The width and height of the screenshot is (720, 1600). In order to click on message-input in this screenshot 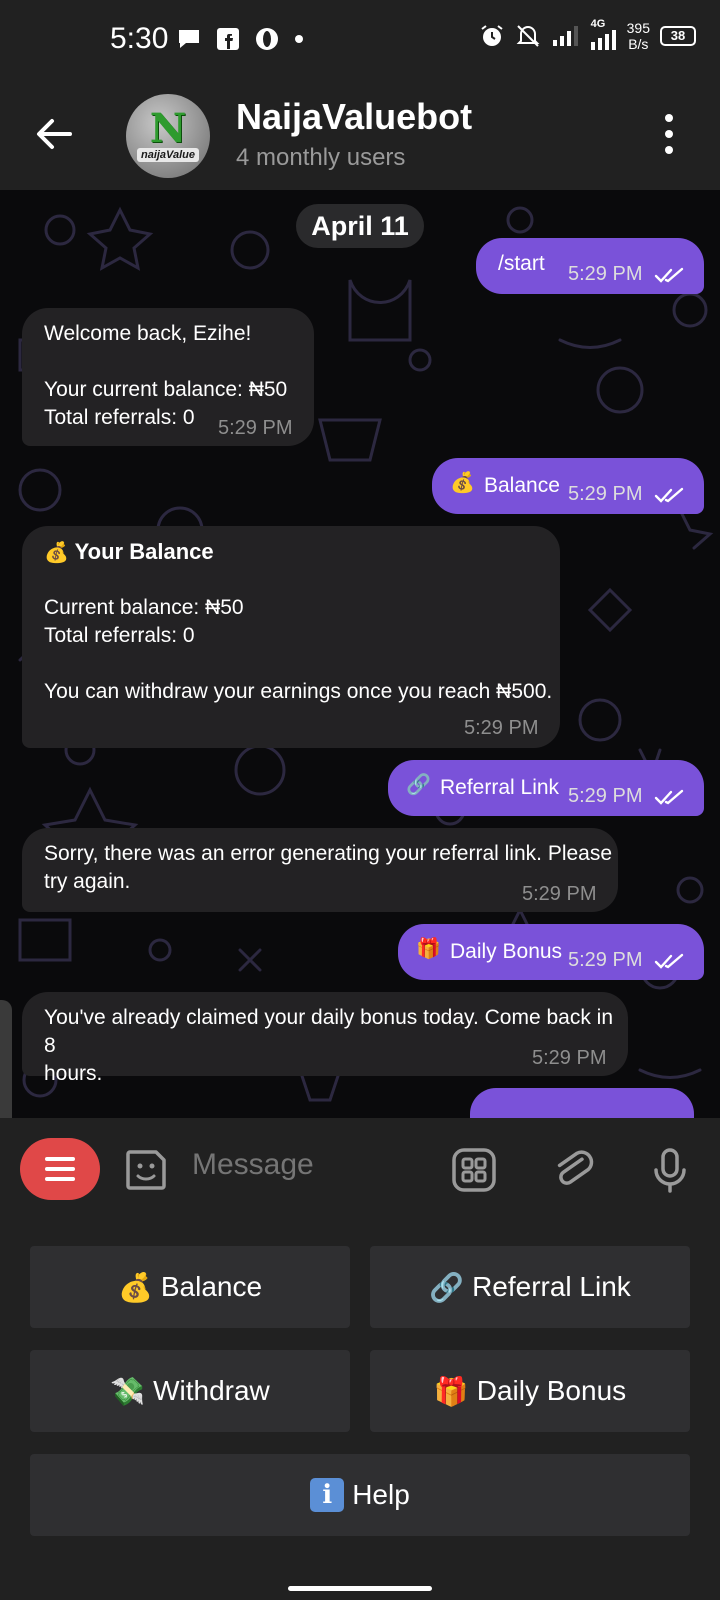, I will do `click(302, 1165)`.